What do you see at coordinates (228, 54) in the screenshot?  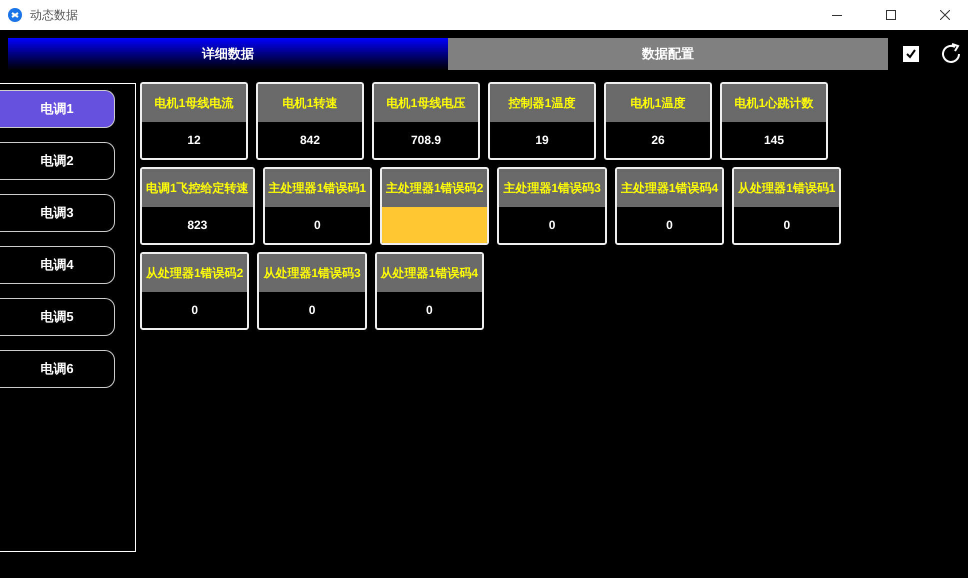 I see `tab: 详细数据` at bounding box center [228, 54].